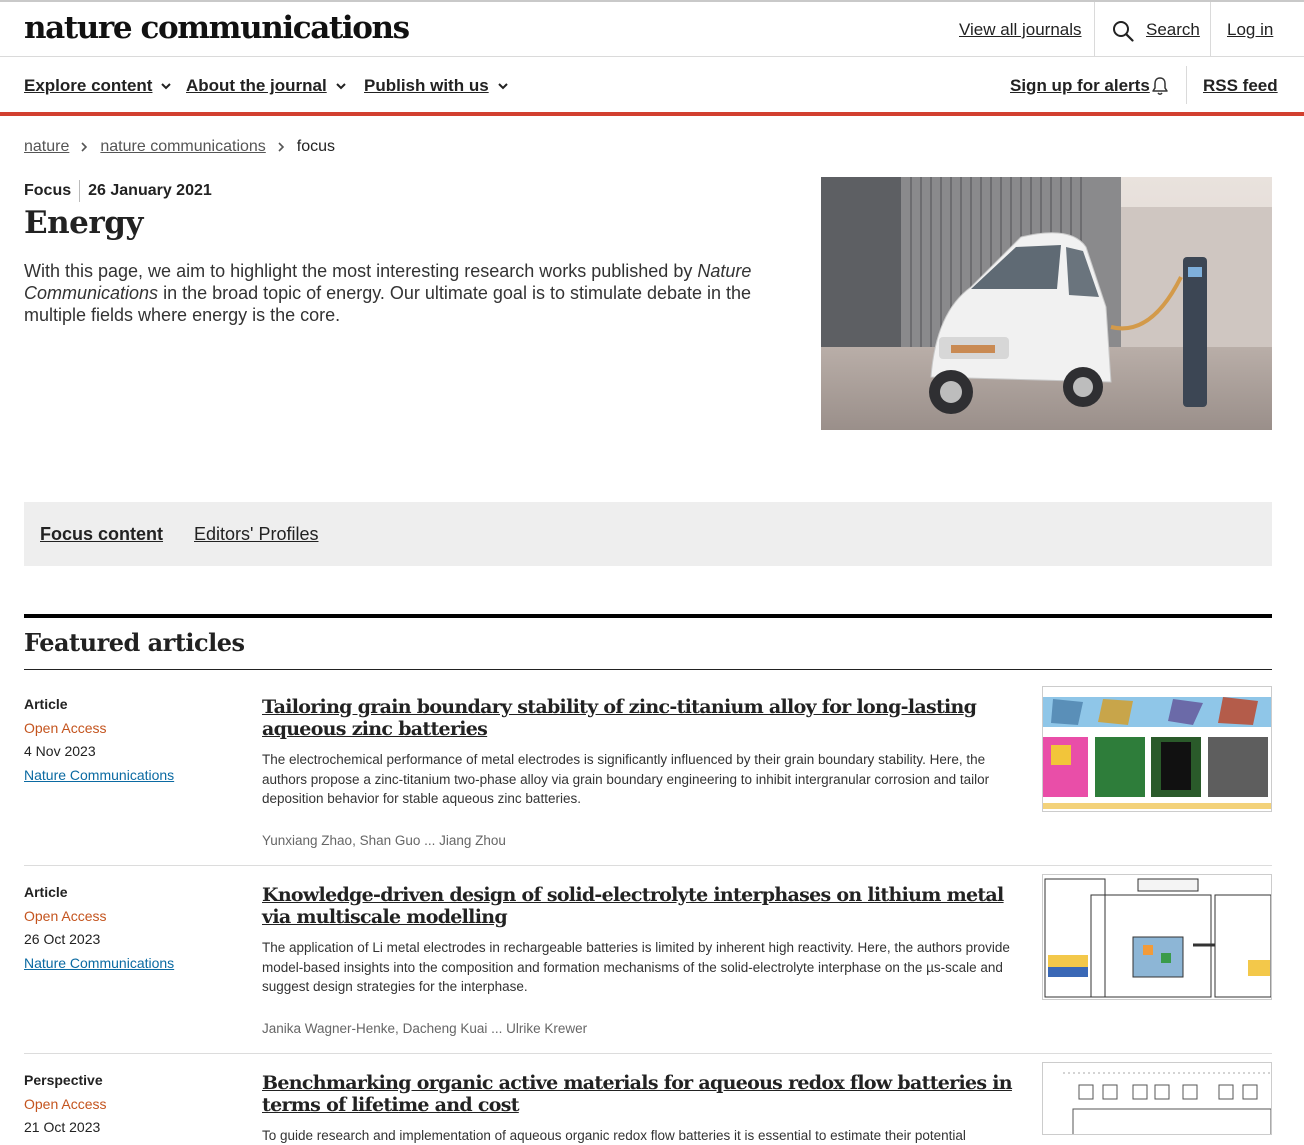 The height and width of the screenshot is (1145, 1304). Describe the element at coordinates (150, 190) in the screenshot. I see `focus-date: 26 January 2021` at that location.